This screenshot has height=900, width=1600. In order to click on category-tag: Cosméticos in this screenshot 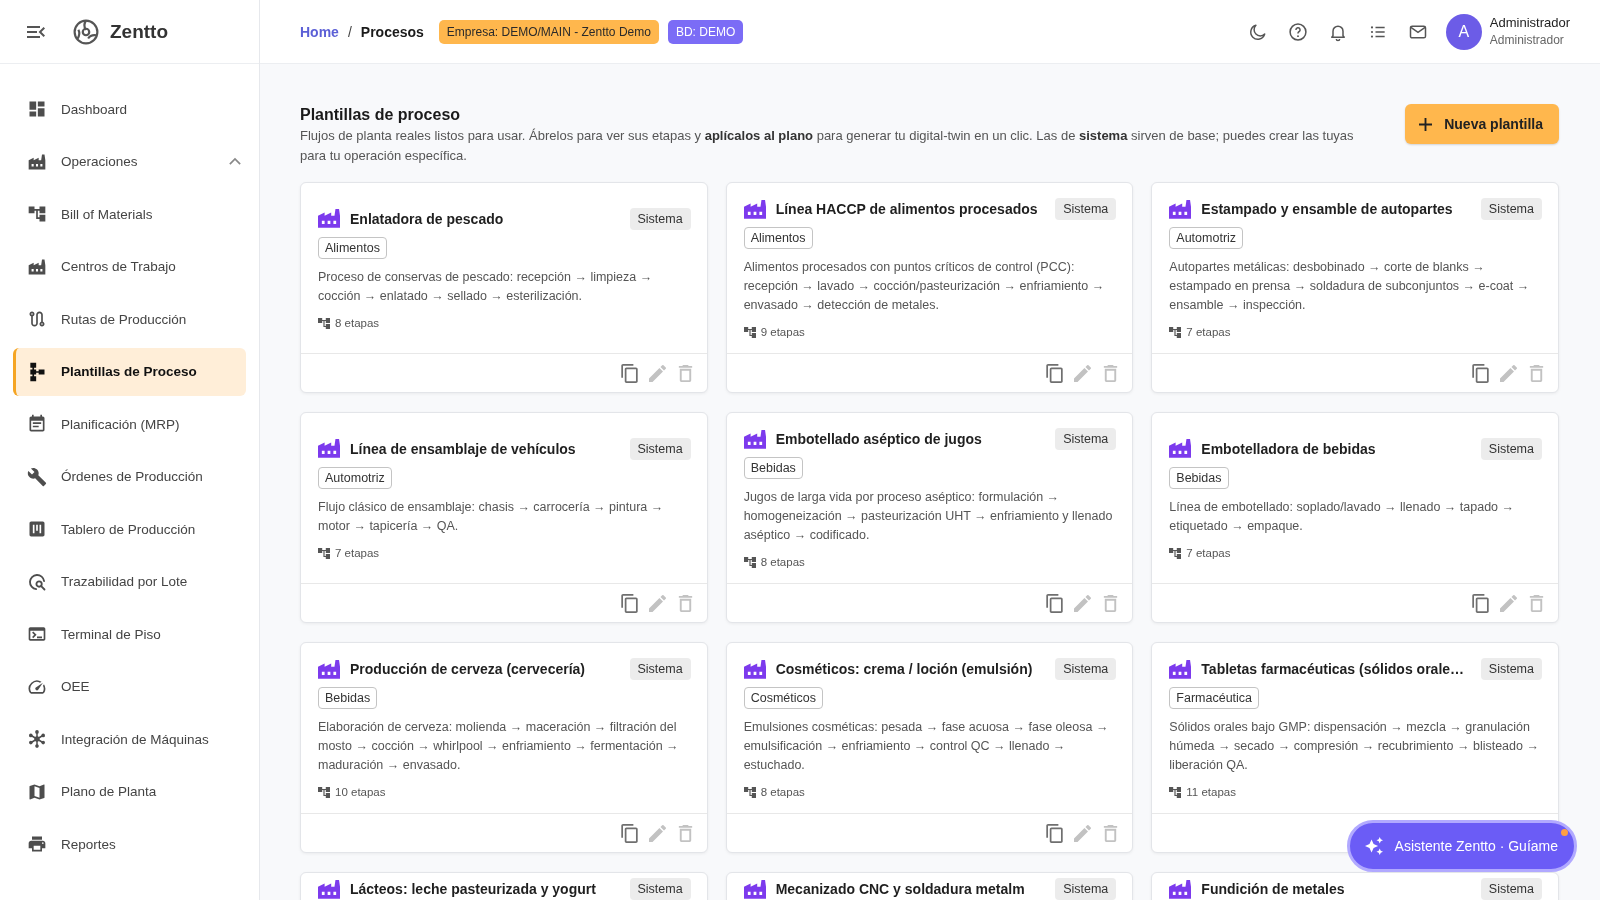, I will do `click(783, 698)`.